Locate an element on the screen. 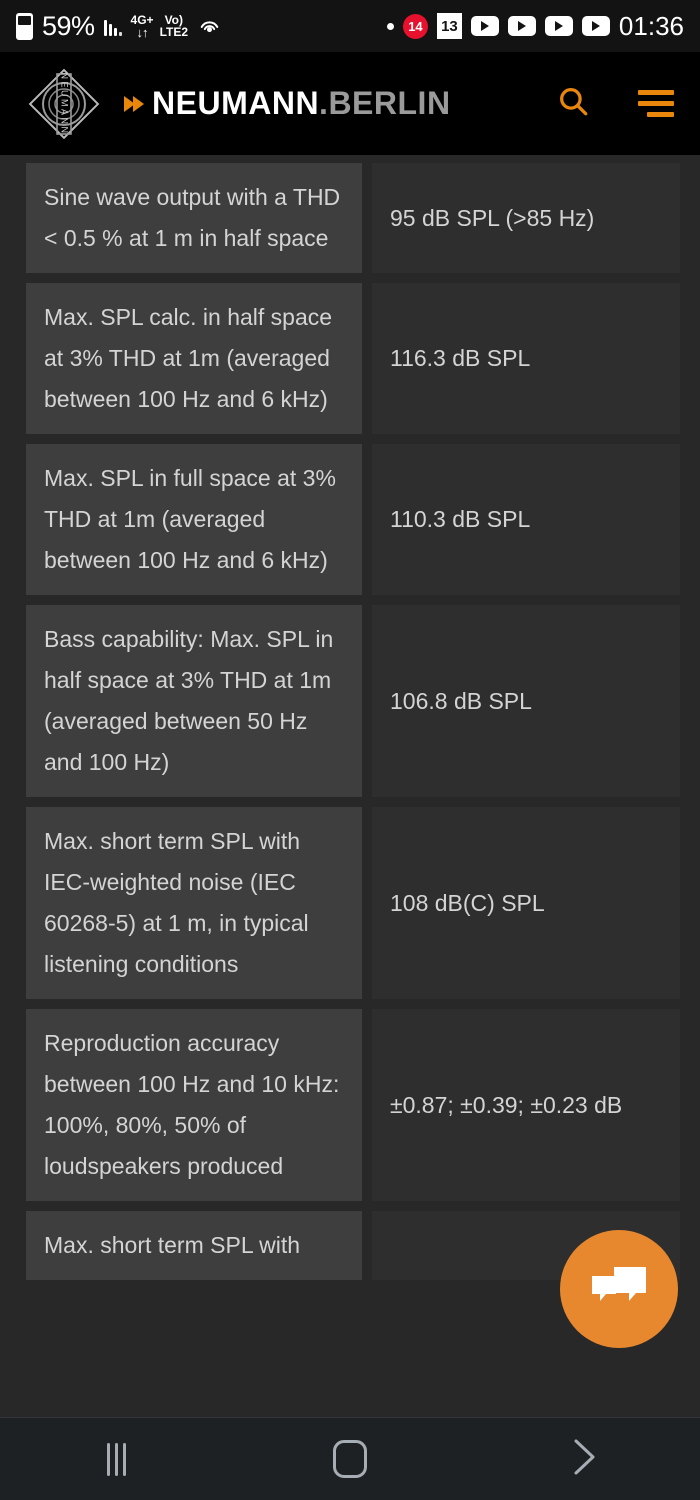 The image size is (700, 1500). wordmark-text: NEUMANN.BERLIN is located at coordinates (301, 103).